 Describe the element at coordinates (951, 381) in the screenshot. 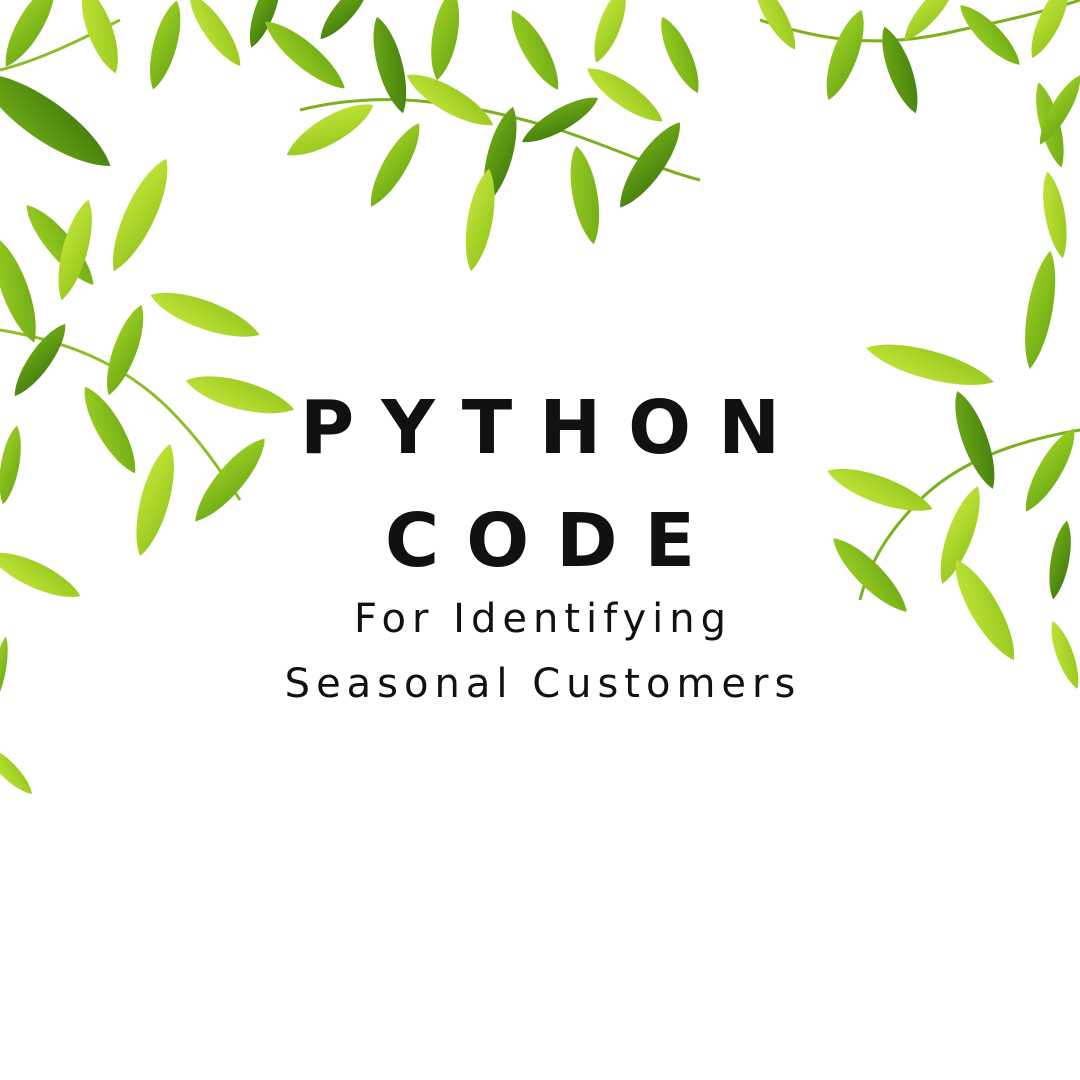

I see `leaf-cluster-right` at that location.